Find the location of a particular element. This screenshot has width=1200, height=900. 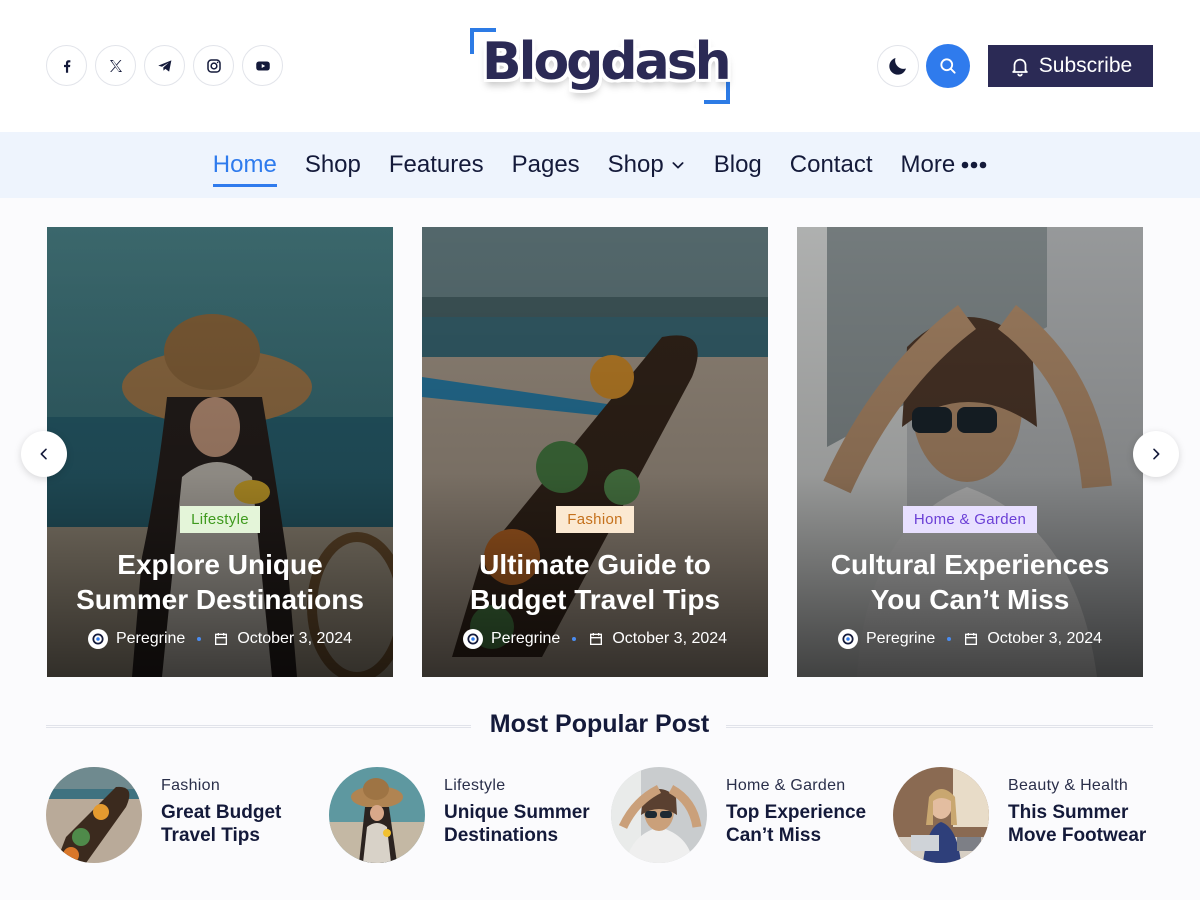

nav-item-more: More is located at coordinates (944, 165).